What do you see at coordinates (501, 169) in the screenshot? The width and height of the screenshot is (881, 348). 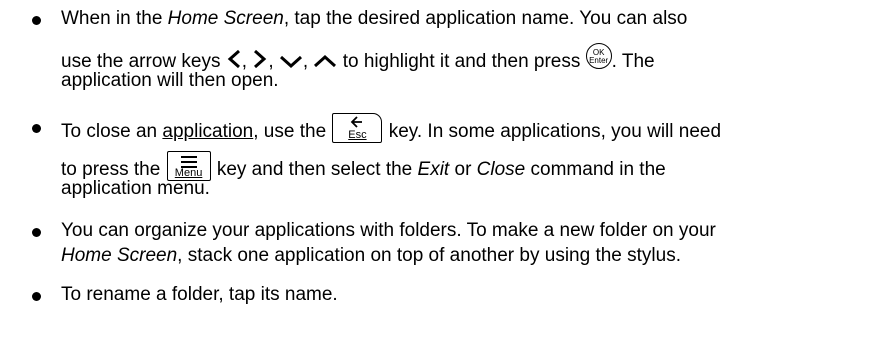 I see `close-command-term: Close` at bounding box center [501, 169].